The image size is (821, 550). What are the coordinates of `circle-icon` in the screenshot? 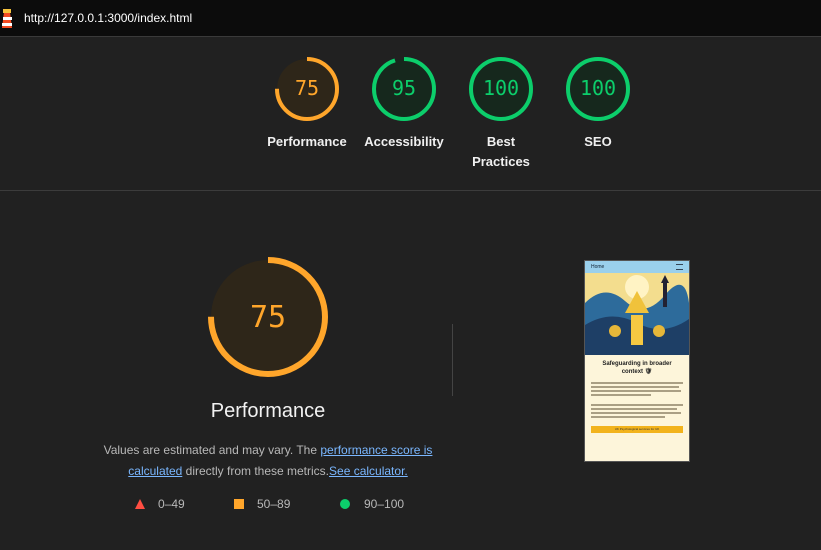 It's located at (345, 504).